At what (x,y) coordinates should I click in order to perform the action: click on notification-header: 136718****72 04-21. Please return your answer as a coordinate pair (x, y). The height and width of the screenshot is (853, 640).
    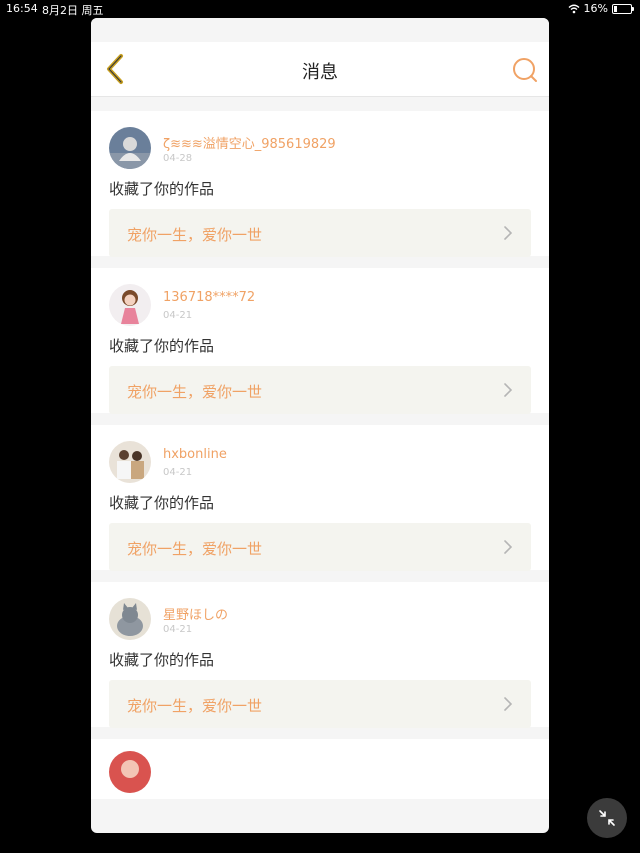
    Looking at the image, I should click on (320, 307).